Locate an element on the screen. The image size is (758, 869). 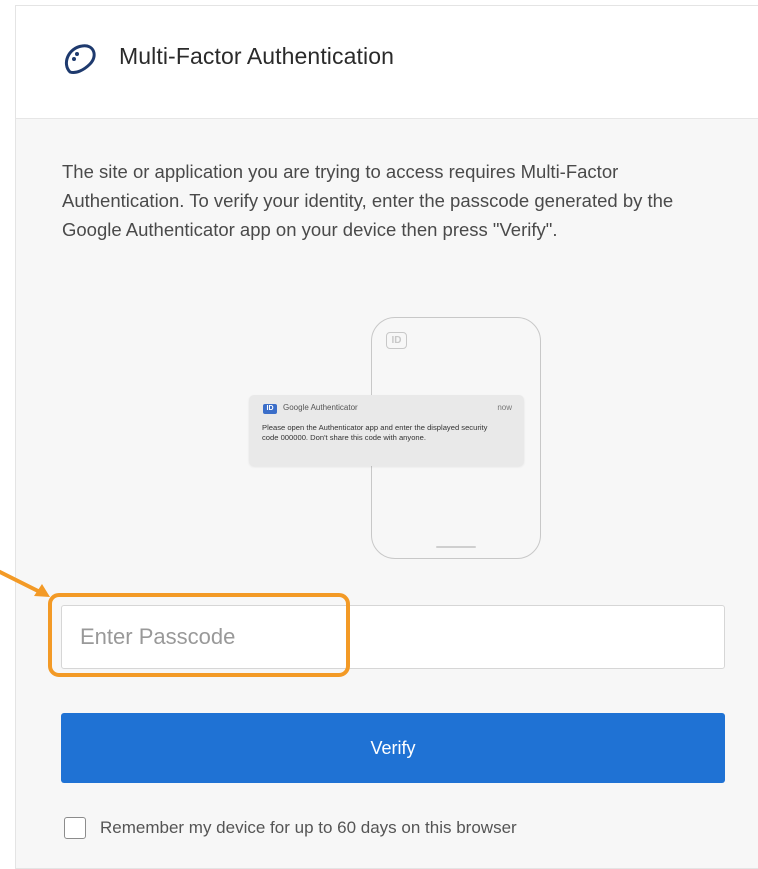
page-title: Multi-Factor Authentication is located at coordinates (256, 56).